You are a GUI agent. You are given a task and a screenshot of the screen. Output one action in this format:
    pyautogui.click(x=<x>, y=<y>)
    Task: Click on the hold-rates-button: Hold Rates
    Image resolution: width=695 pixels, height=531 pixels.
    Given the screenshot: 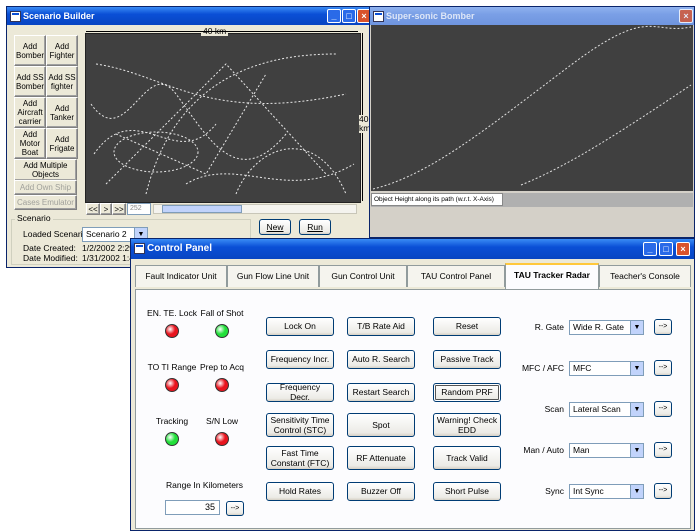 What is the action you would take?
    pyautogui.click(x=300, y=491)
    